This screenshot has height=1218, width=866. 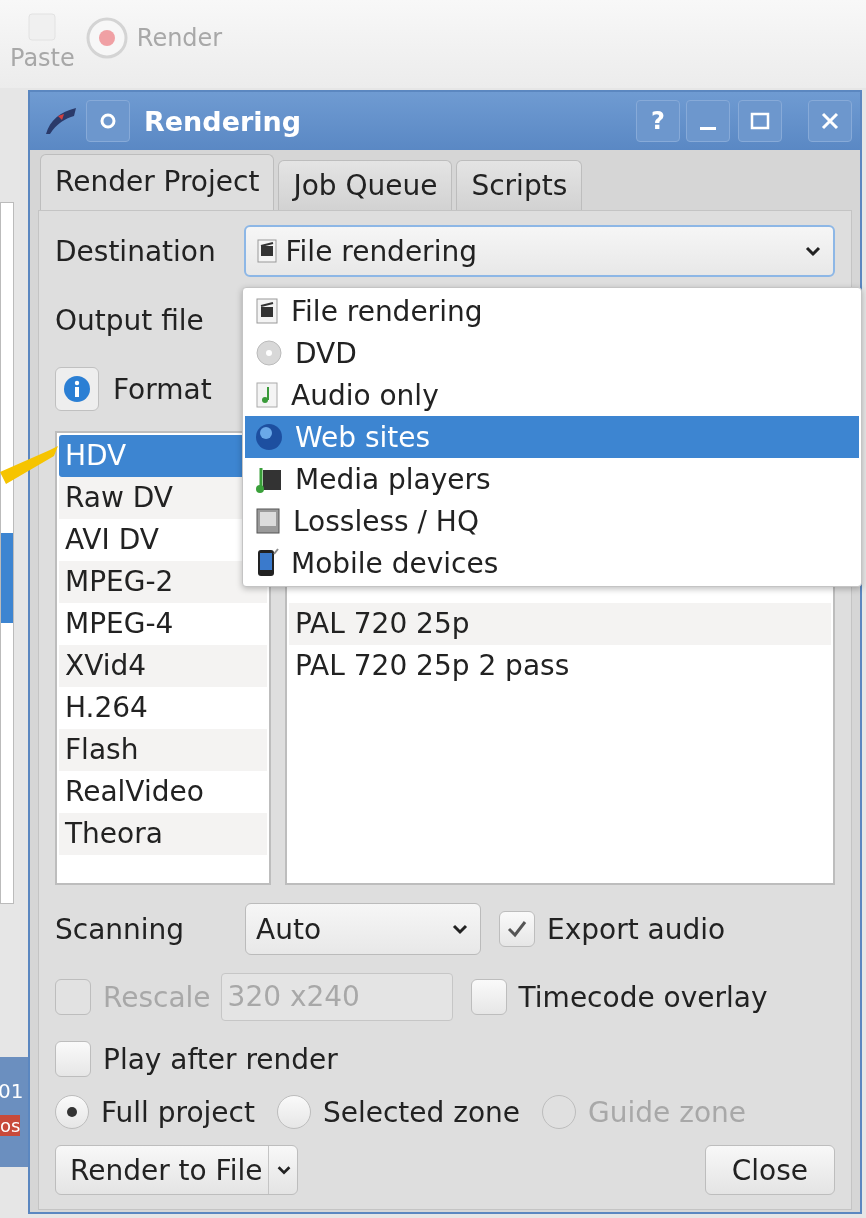 I want to click on checkbox-label: Export audio, so click(x=636, y=929).